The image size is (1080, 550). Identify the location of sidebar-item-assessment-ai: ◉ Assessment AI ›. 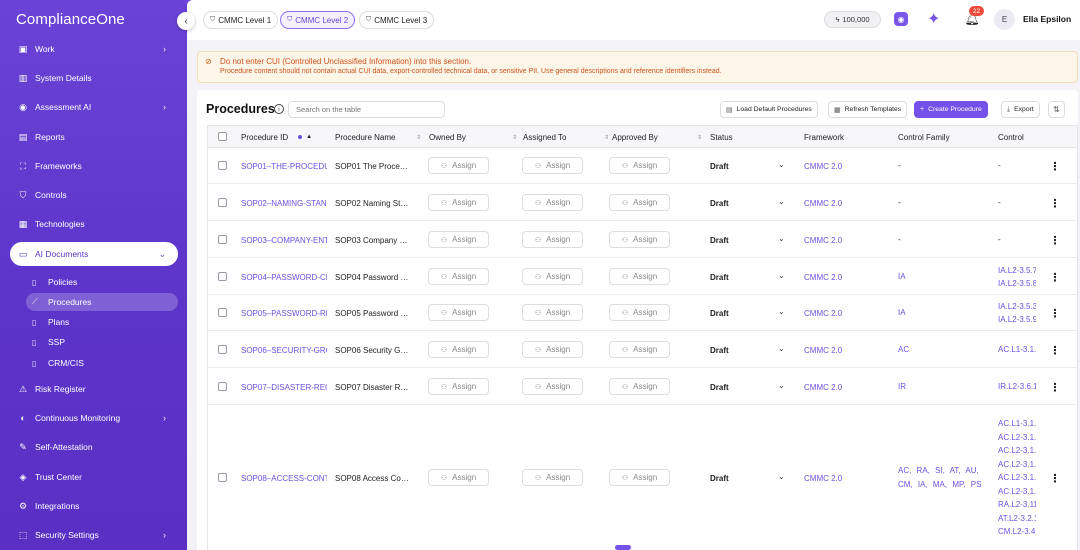
(94, 107).